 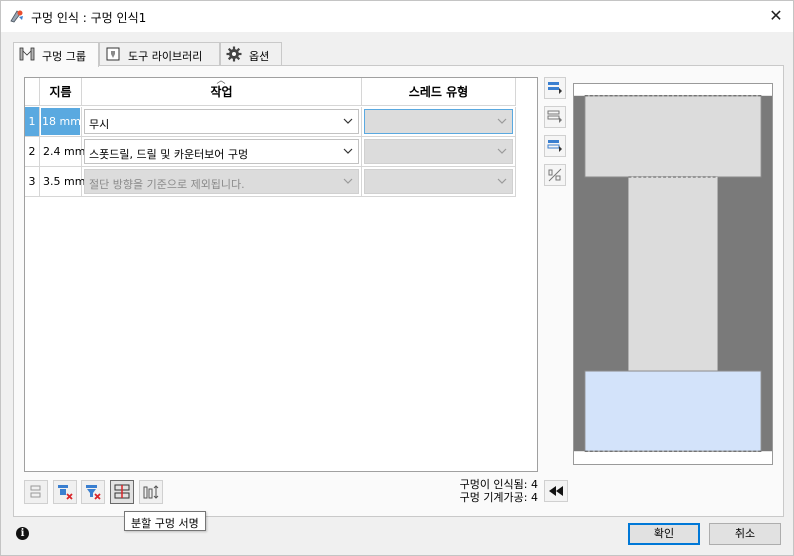 What do you see at coordinates (165, 56) in the screenshot?
I see `tab-label: 도구 라이브러리` at bounding box center [165, 56].